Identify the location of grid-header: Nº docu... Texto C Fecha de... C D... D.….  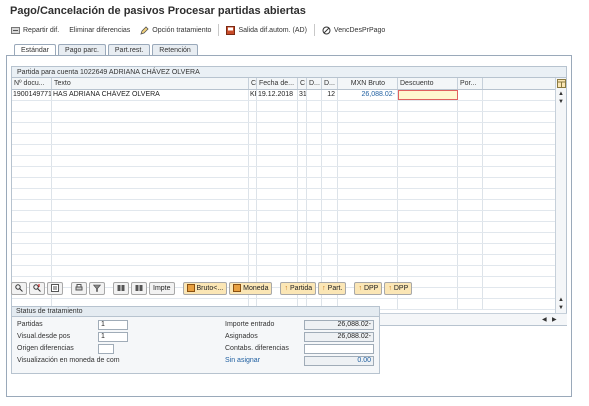
(284, 84).